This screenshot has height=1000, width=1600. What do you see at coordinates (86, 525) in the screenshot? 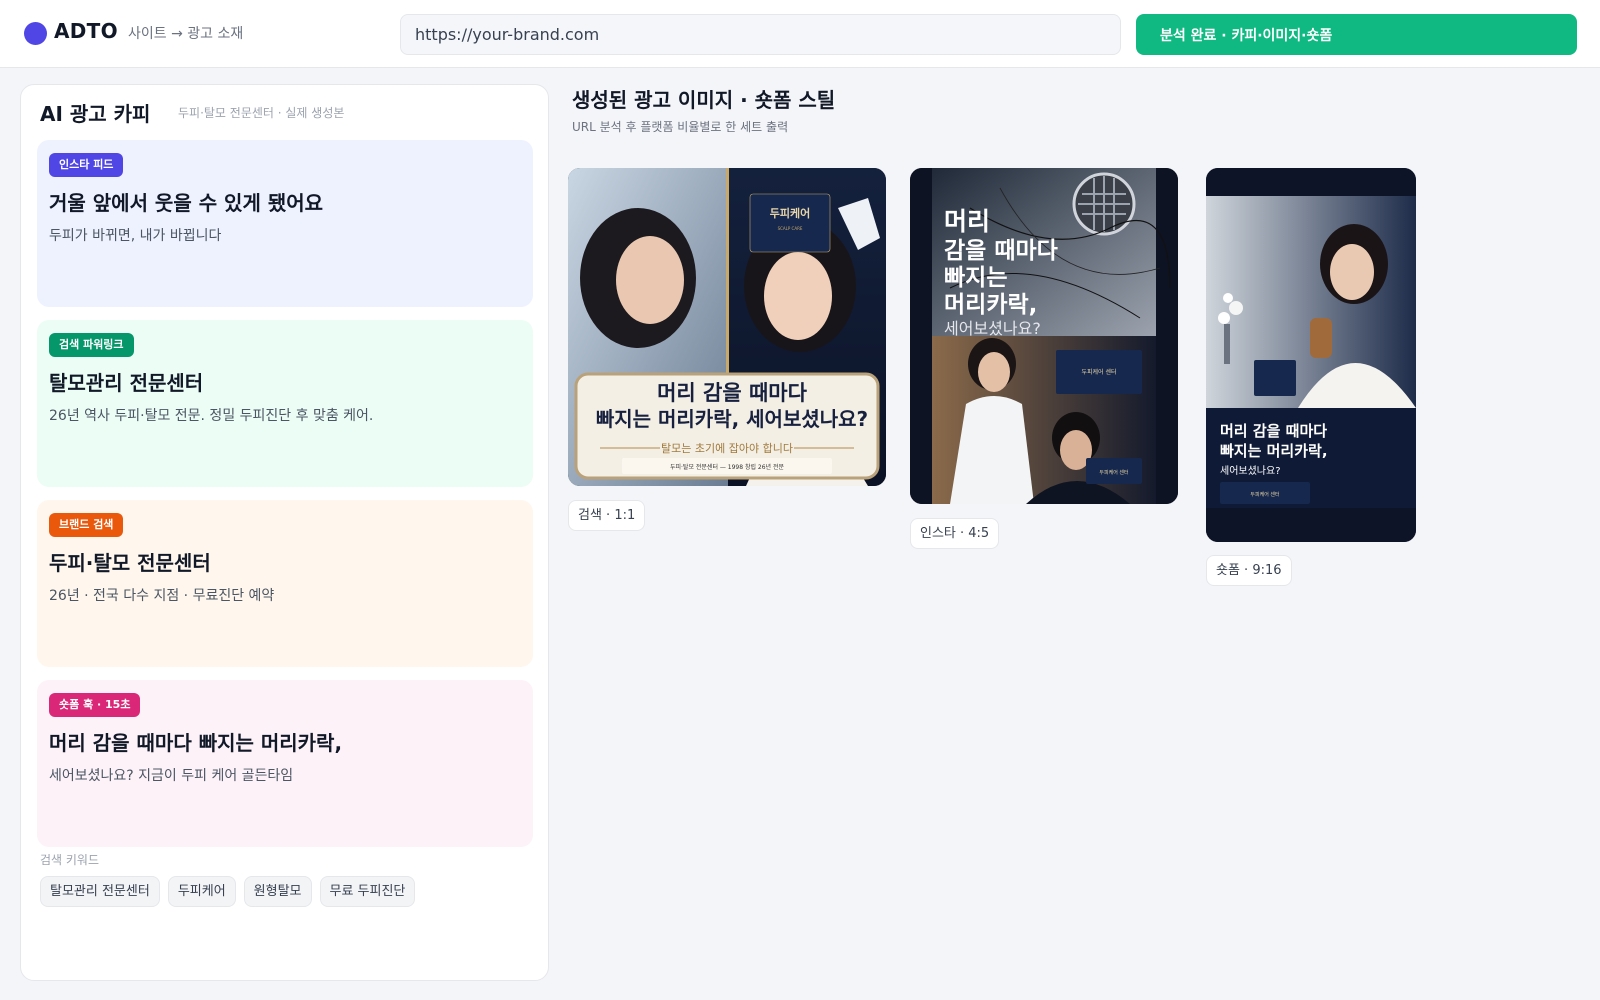
I see `platform-badge: 브랜드 검색` at bounding box center [86, 525].